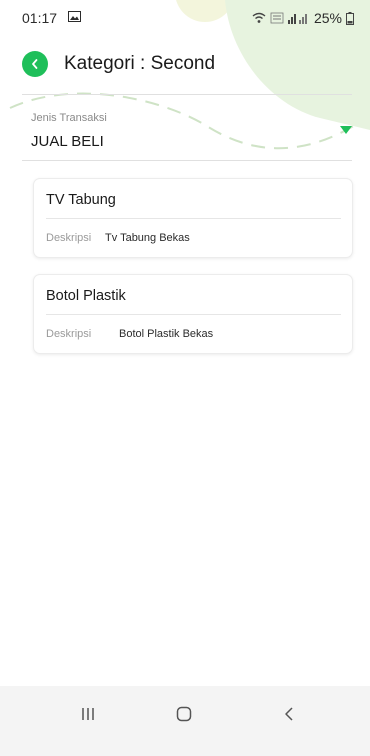 The width and height of the screenshot is (370, 756). Describe the element at coordinates (259, 17) in the screenshot. I see `wifi-icon` at that location.